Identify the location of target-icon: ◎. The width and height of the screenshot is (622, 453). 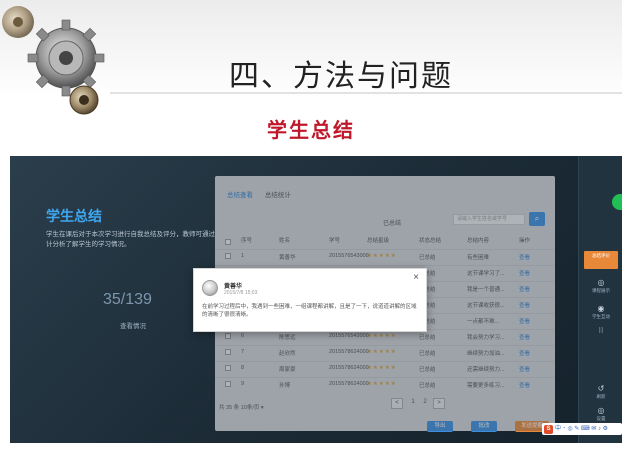
(601, 282).